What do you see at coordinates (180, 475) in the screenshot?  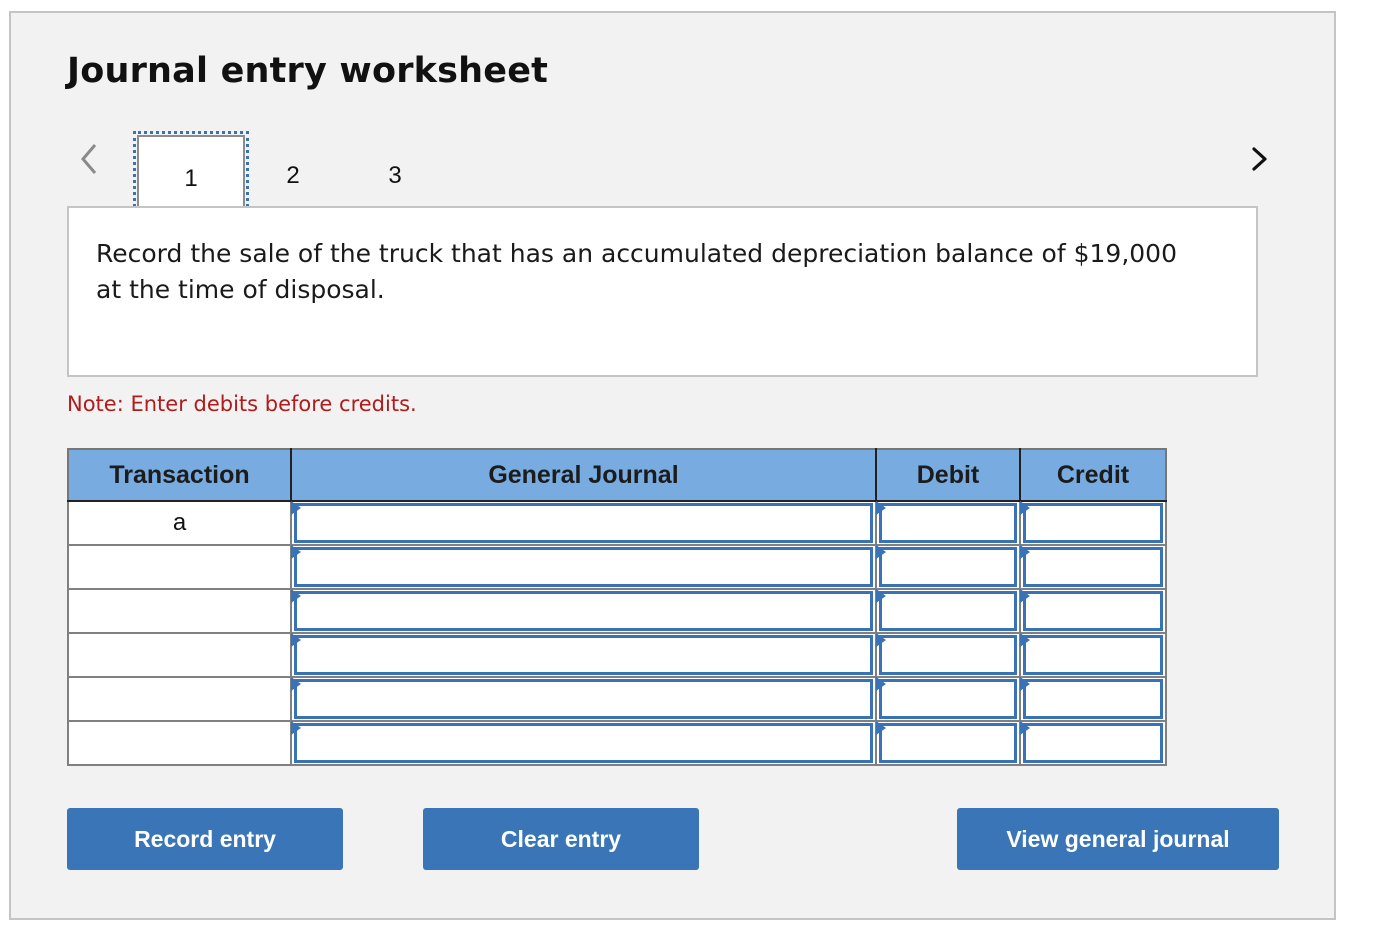 I see `header-transaction: Transaction` at bounding box center [180, 475].